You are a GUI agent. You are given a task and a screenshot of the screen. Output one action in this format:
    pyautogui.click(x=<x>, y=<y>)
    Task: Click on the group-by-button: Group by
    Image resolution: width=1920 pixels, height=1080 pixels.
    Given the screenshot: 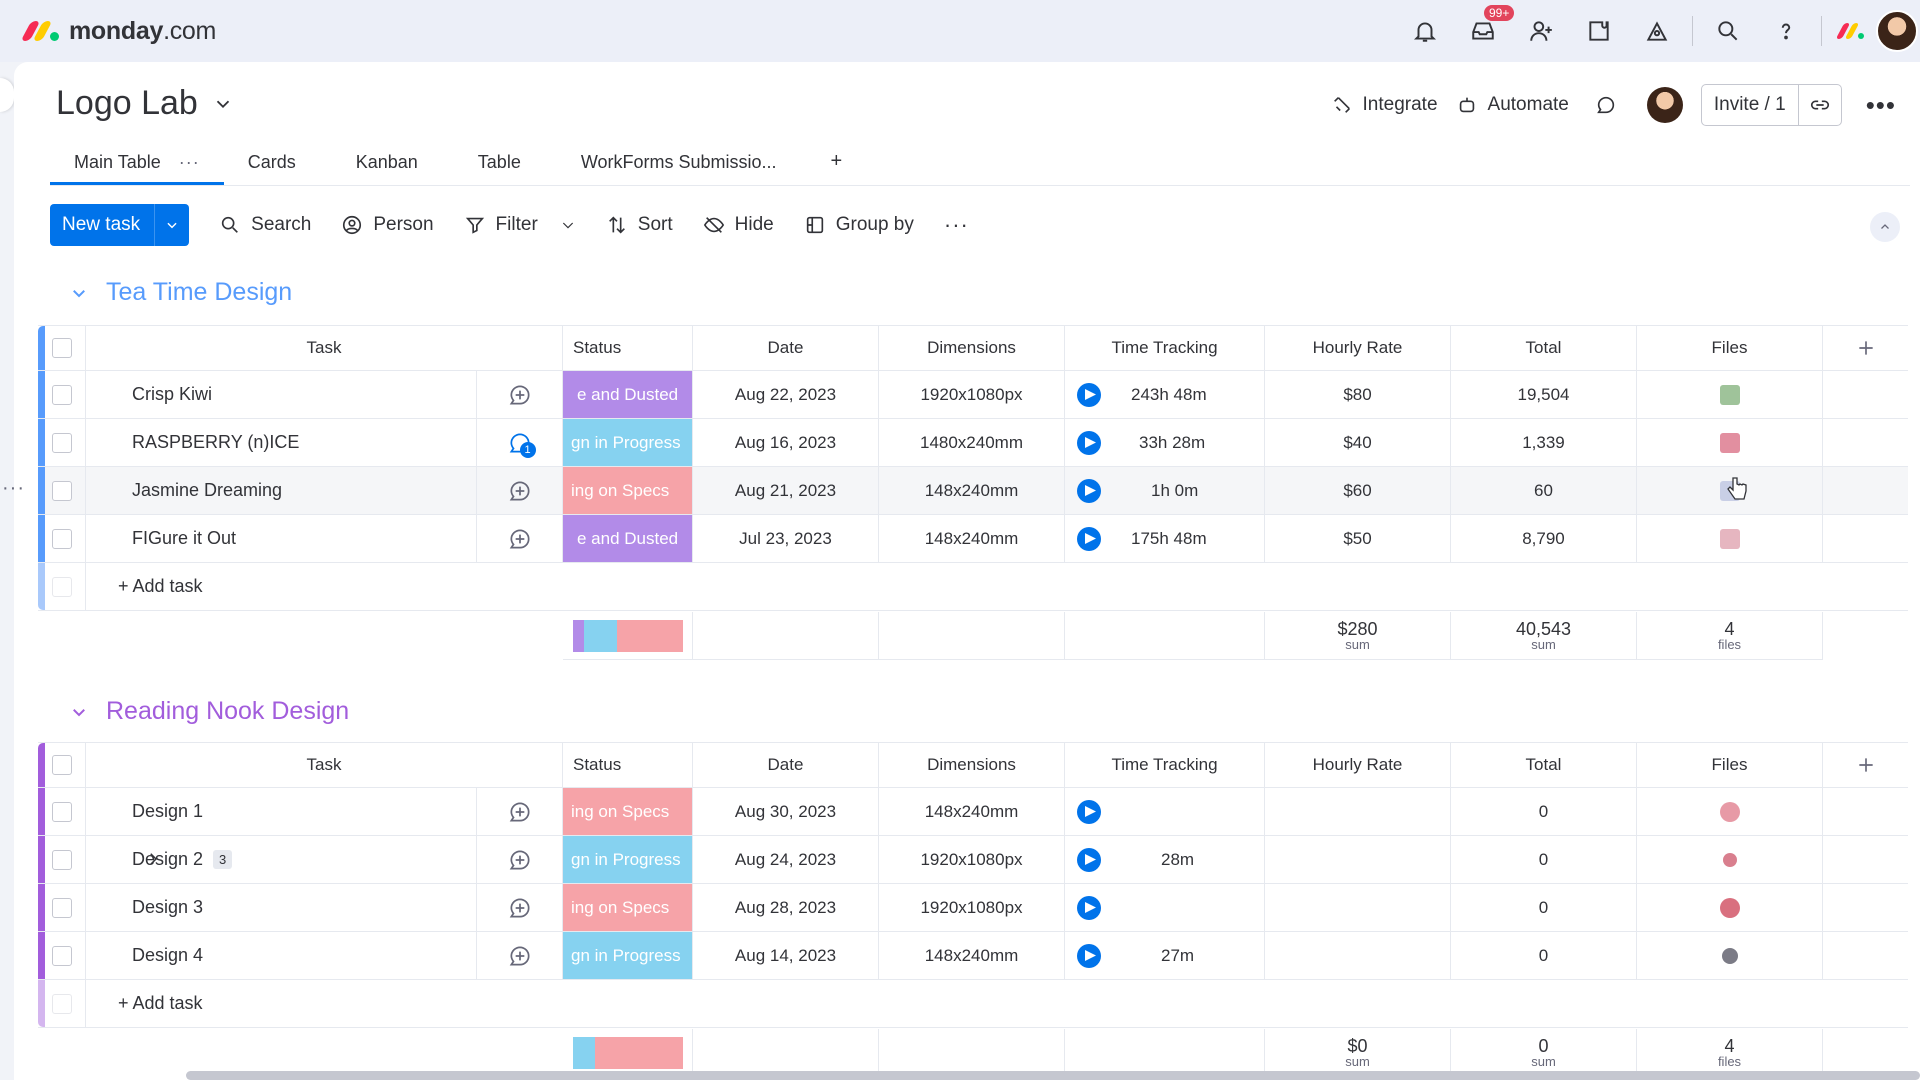 What is the action you would take?
    pyautogui.click(x=859, y=225)
    